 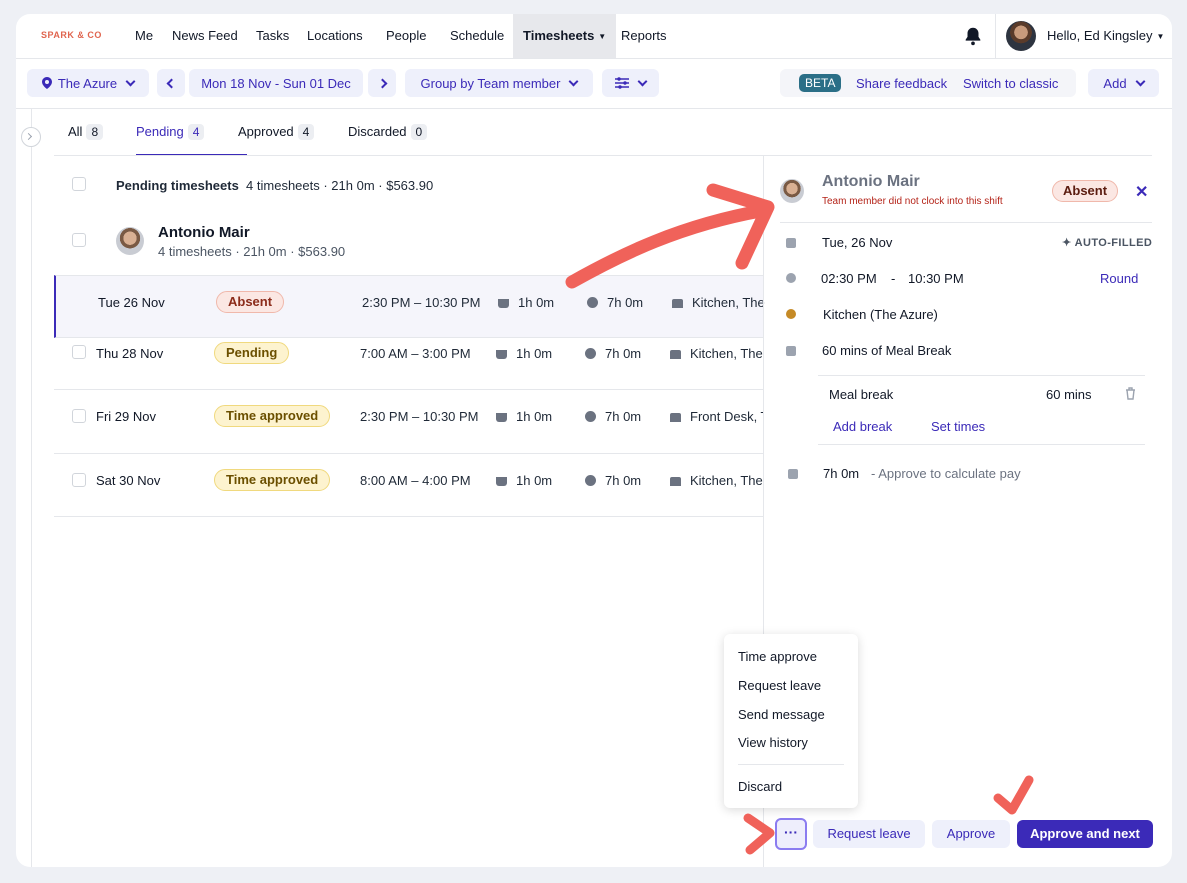 I want to click on pay-note: - Approve to calculate pay, so click(x=946, y=473).